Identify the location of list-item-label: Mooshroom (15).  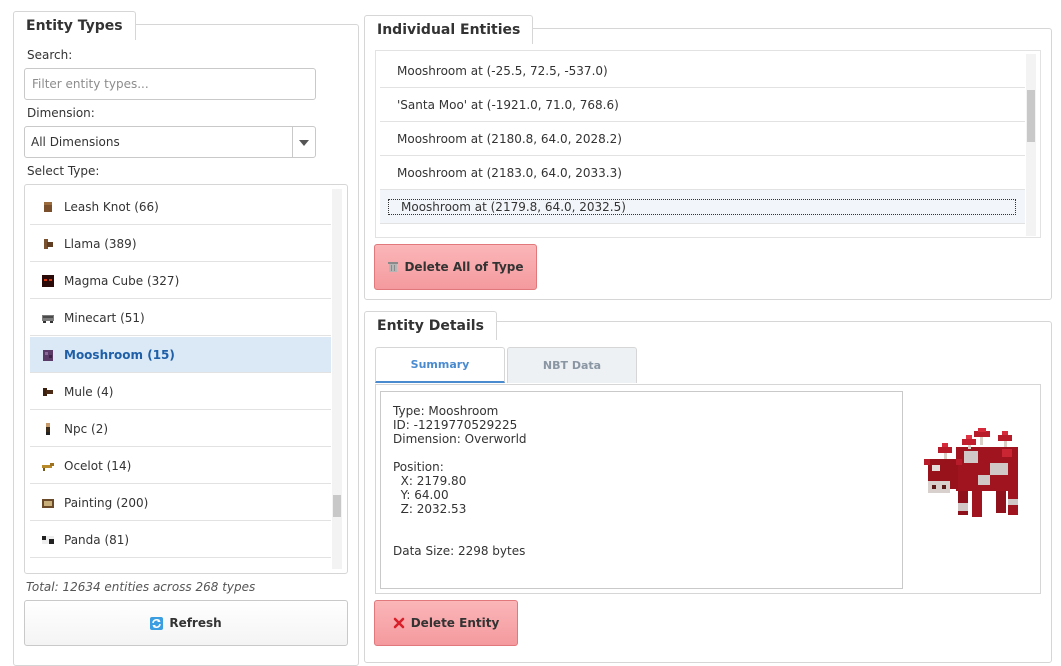
(119, 354).